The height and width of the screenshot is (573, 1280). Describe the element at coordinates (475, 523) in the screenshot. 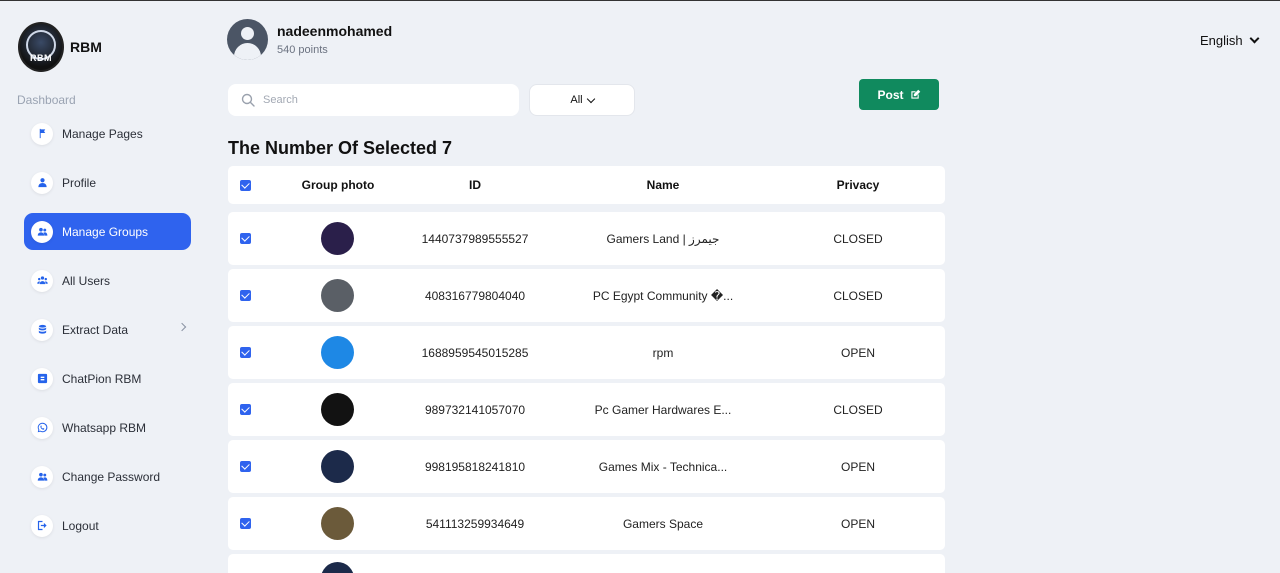

I see `group-id: 541113259934649` at that location.